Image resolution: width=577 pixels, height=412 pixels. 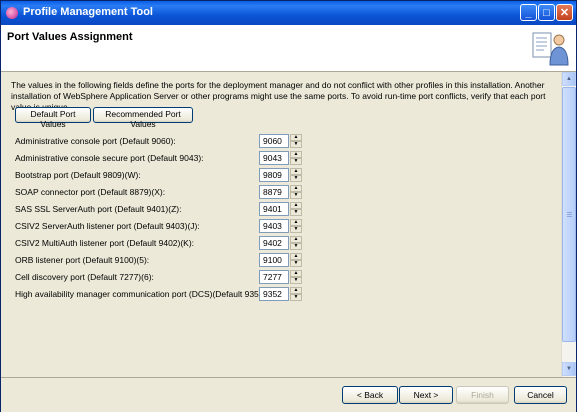 What do you see at coordinates (550, 49) in the screenshot?
I see `wizard-person-icon` at bounding box center [550, 49].